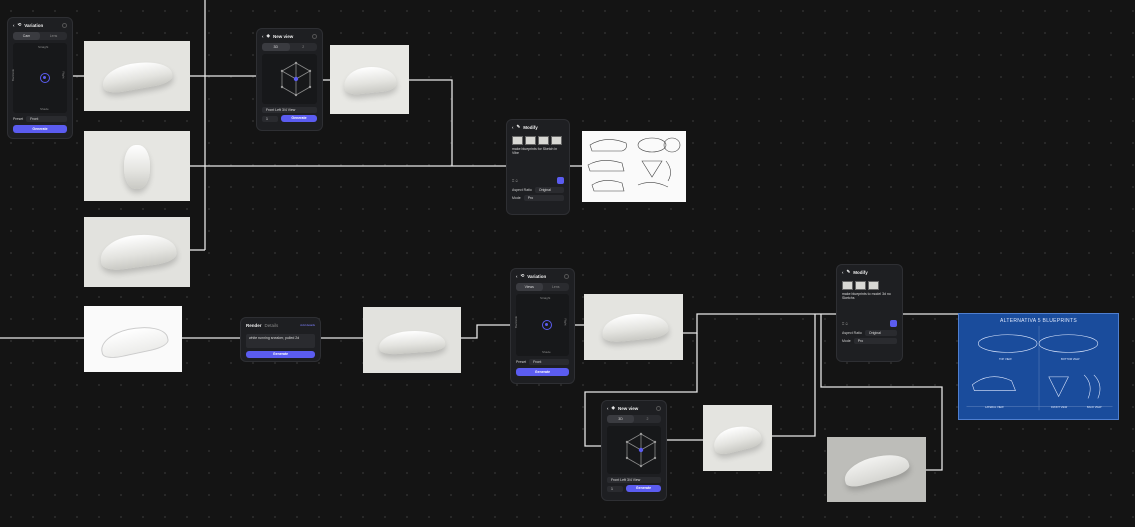 The height and width of the screenshot is (527, 1135). What do you see at coordinates (34, 25) in the screenshot?
I see `node-title: Variation` at bounding box center [34, 25].